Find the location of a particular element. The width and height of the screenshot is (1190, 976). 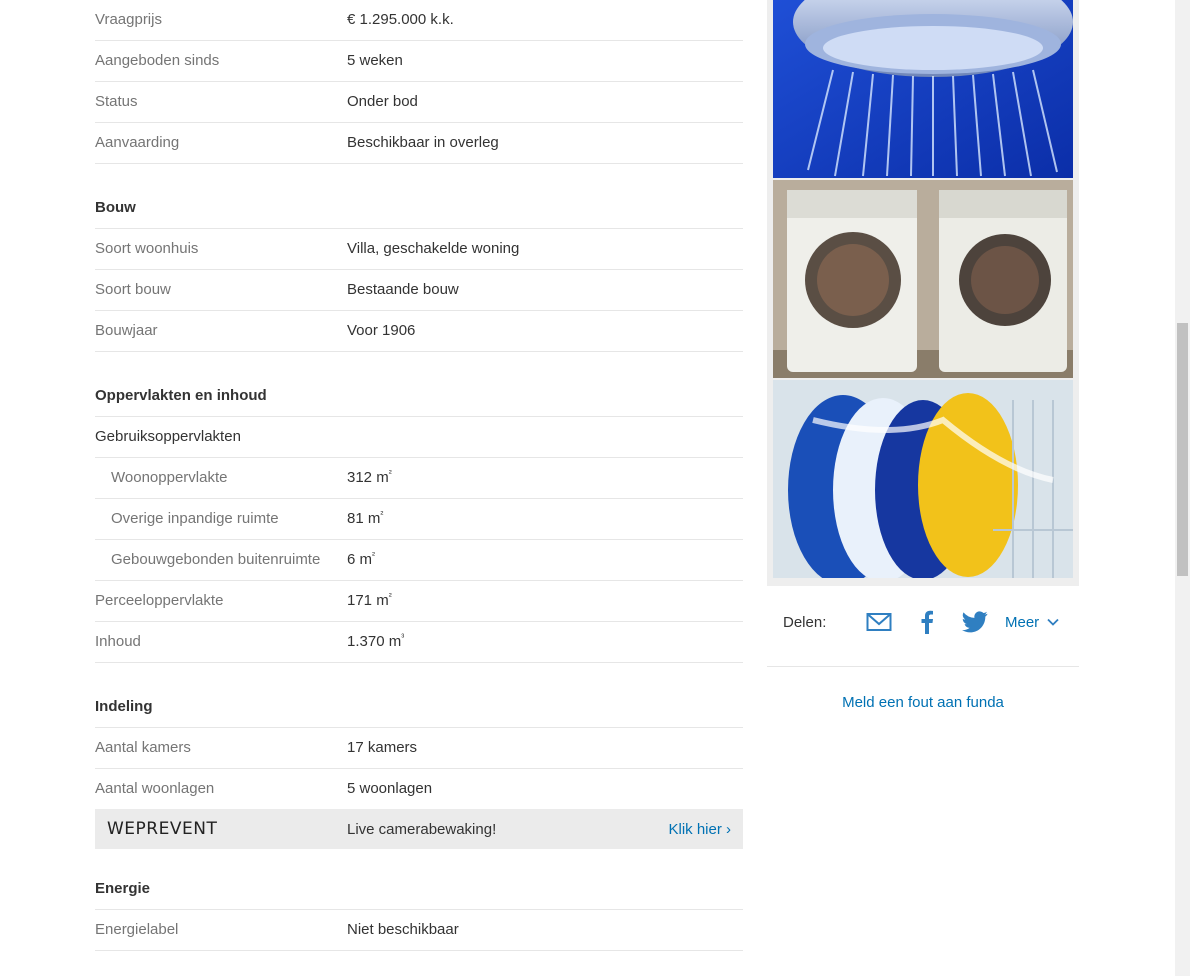

chevron-down-icon is located at coordinates (1053, 622).